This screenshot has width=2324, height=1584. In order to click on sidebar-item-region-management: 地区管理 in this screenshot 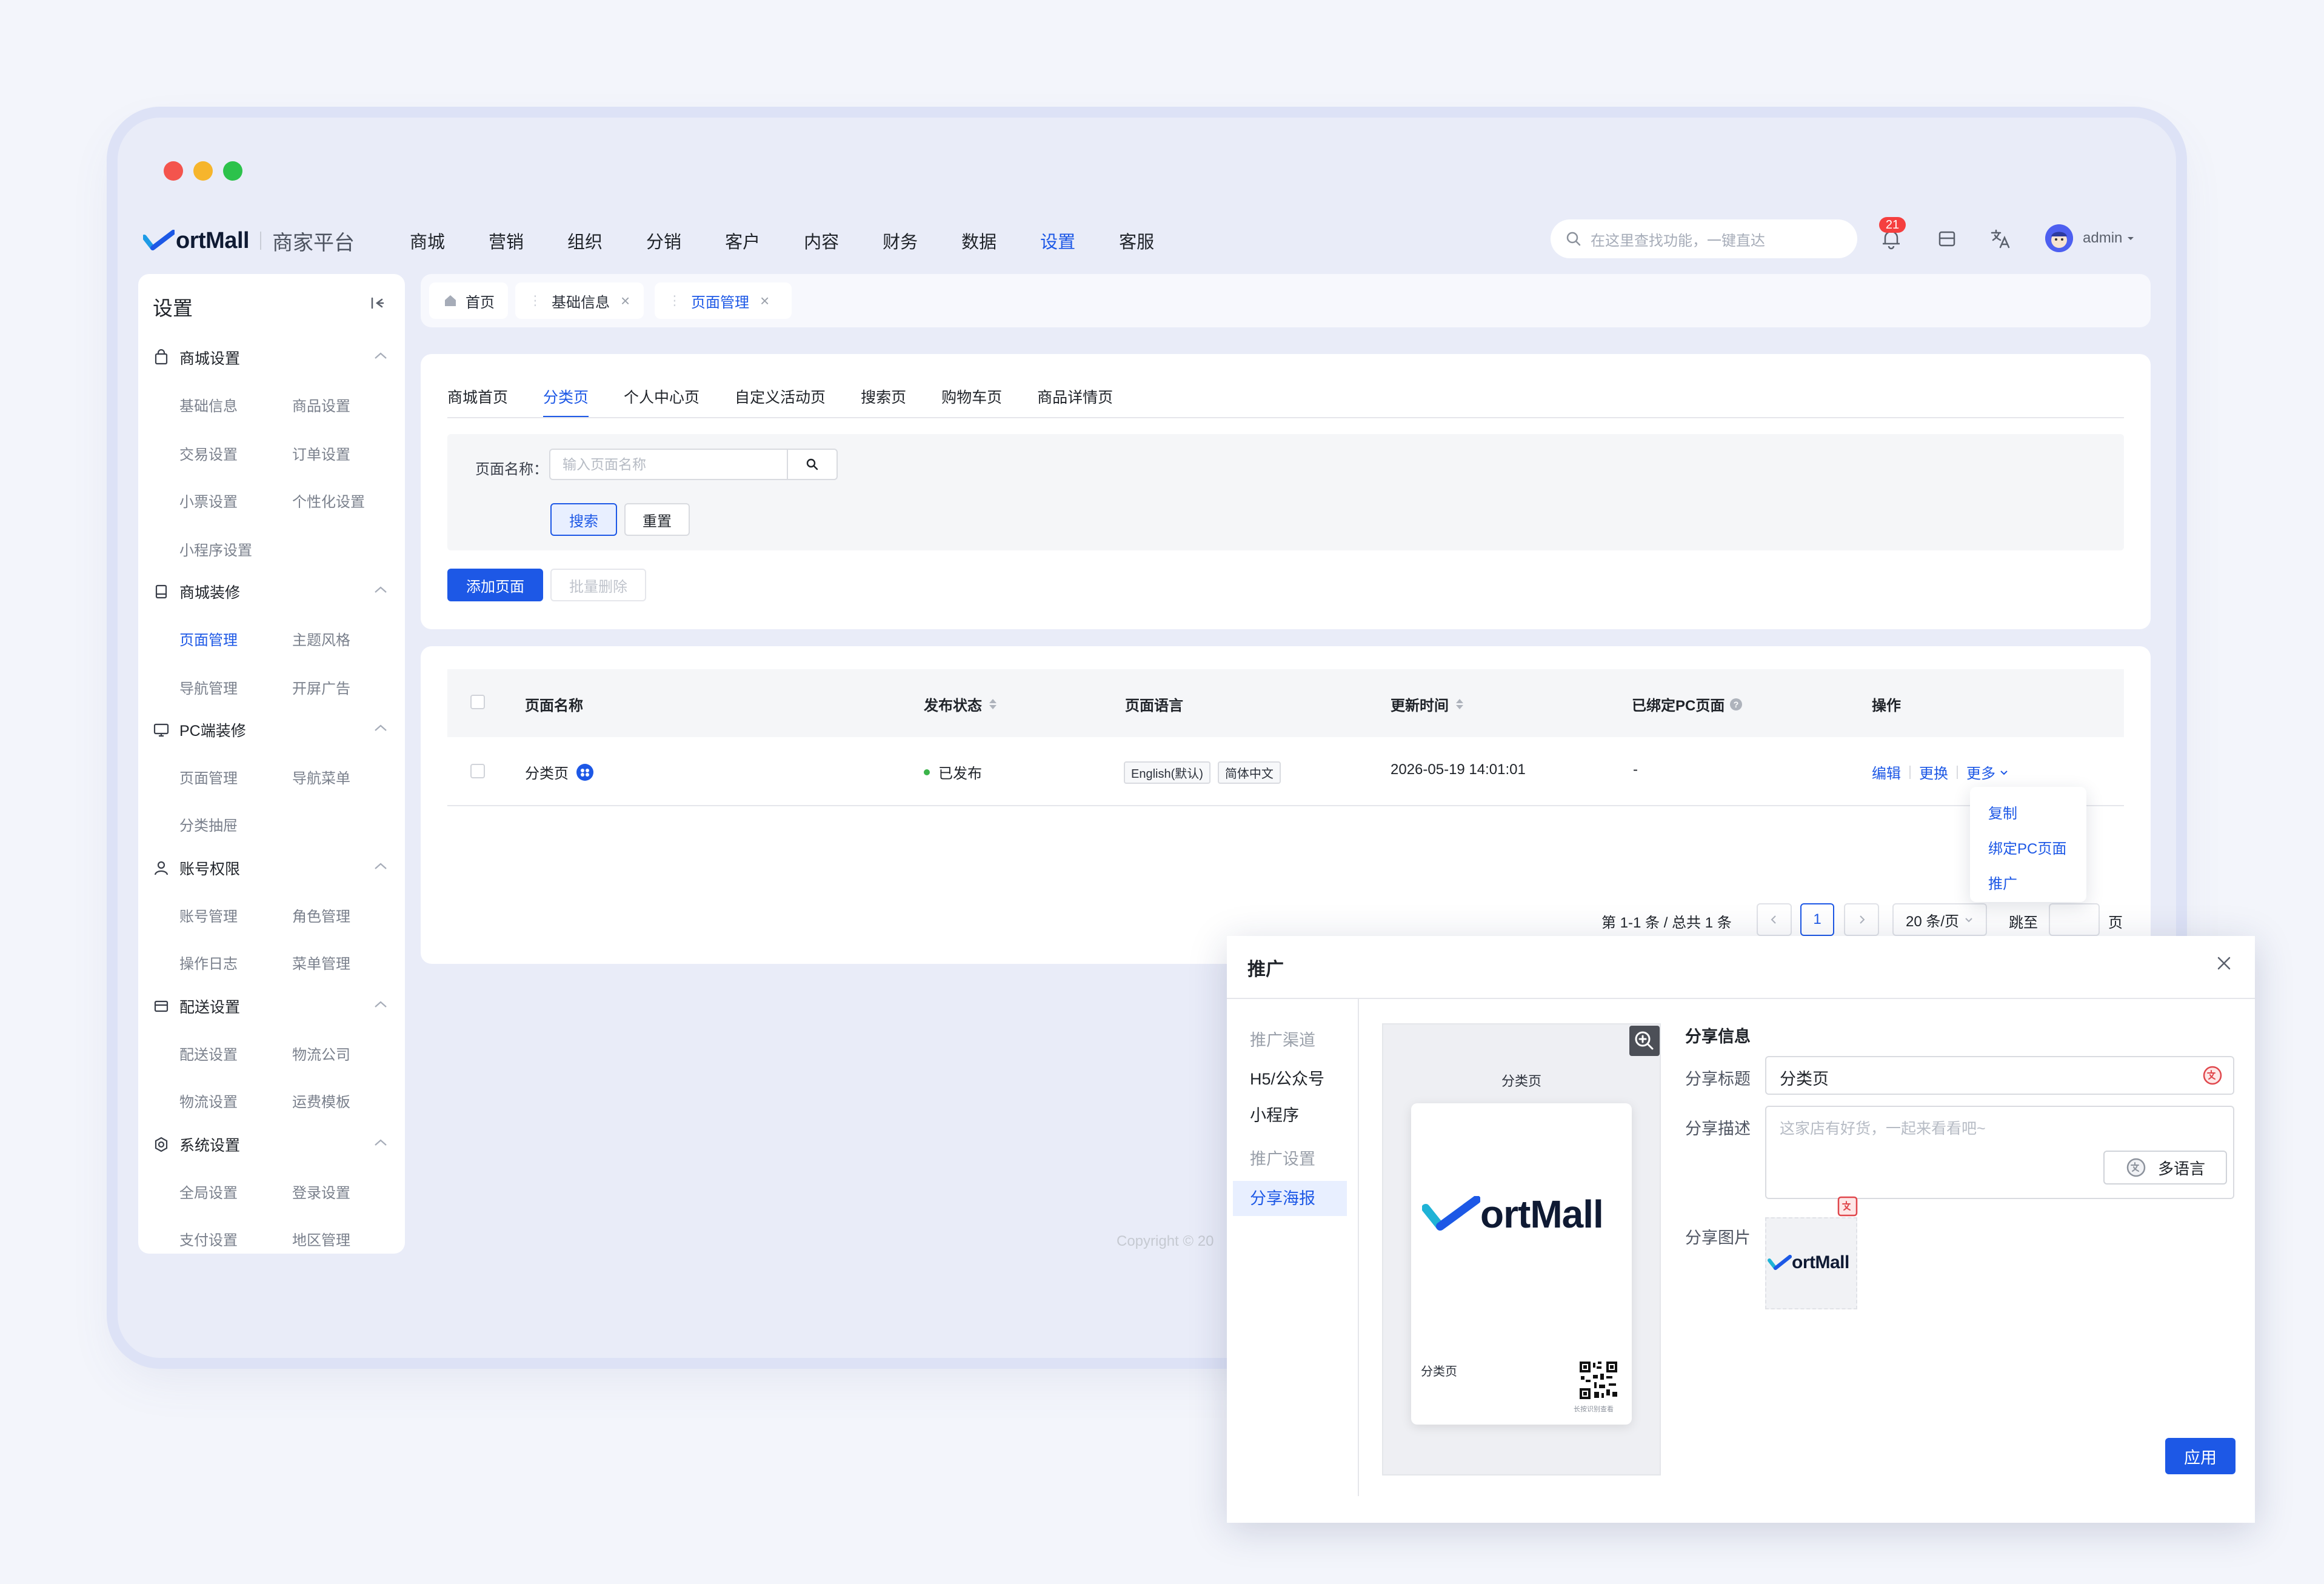, I will do `click(321, 1238)`.